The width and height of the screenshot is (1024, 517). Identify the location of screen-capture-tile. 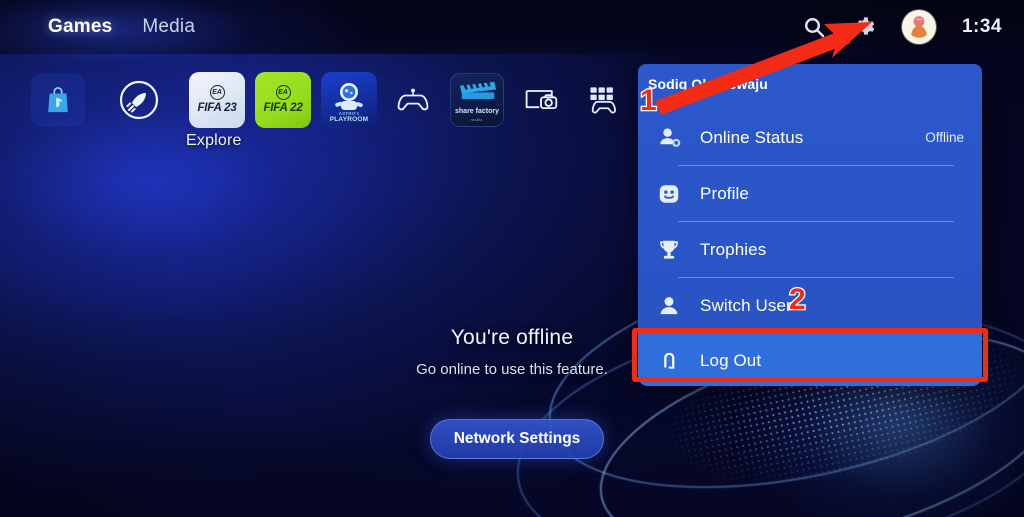
(541, 100).